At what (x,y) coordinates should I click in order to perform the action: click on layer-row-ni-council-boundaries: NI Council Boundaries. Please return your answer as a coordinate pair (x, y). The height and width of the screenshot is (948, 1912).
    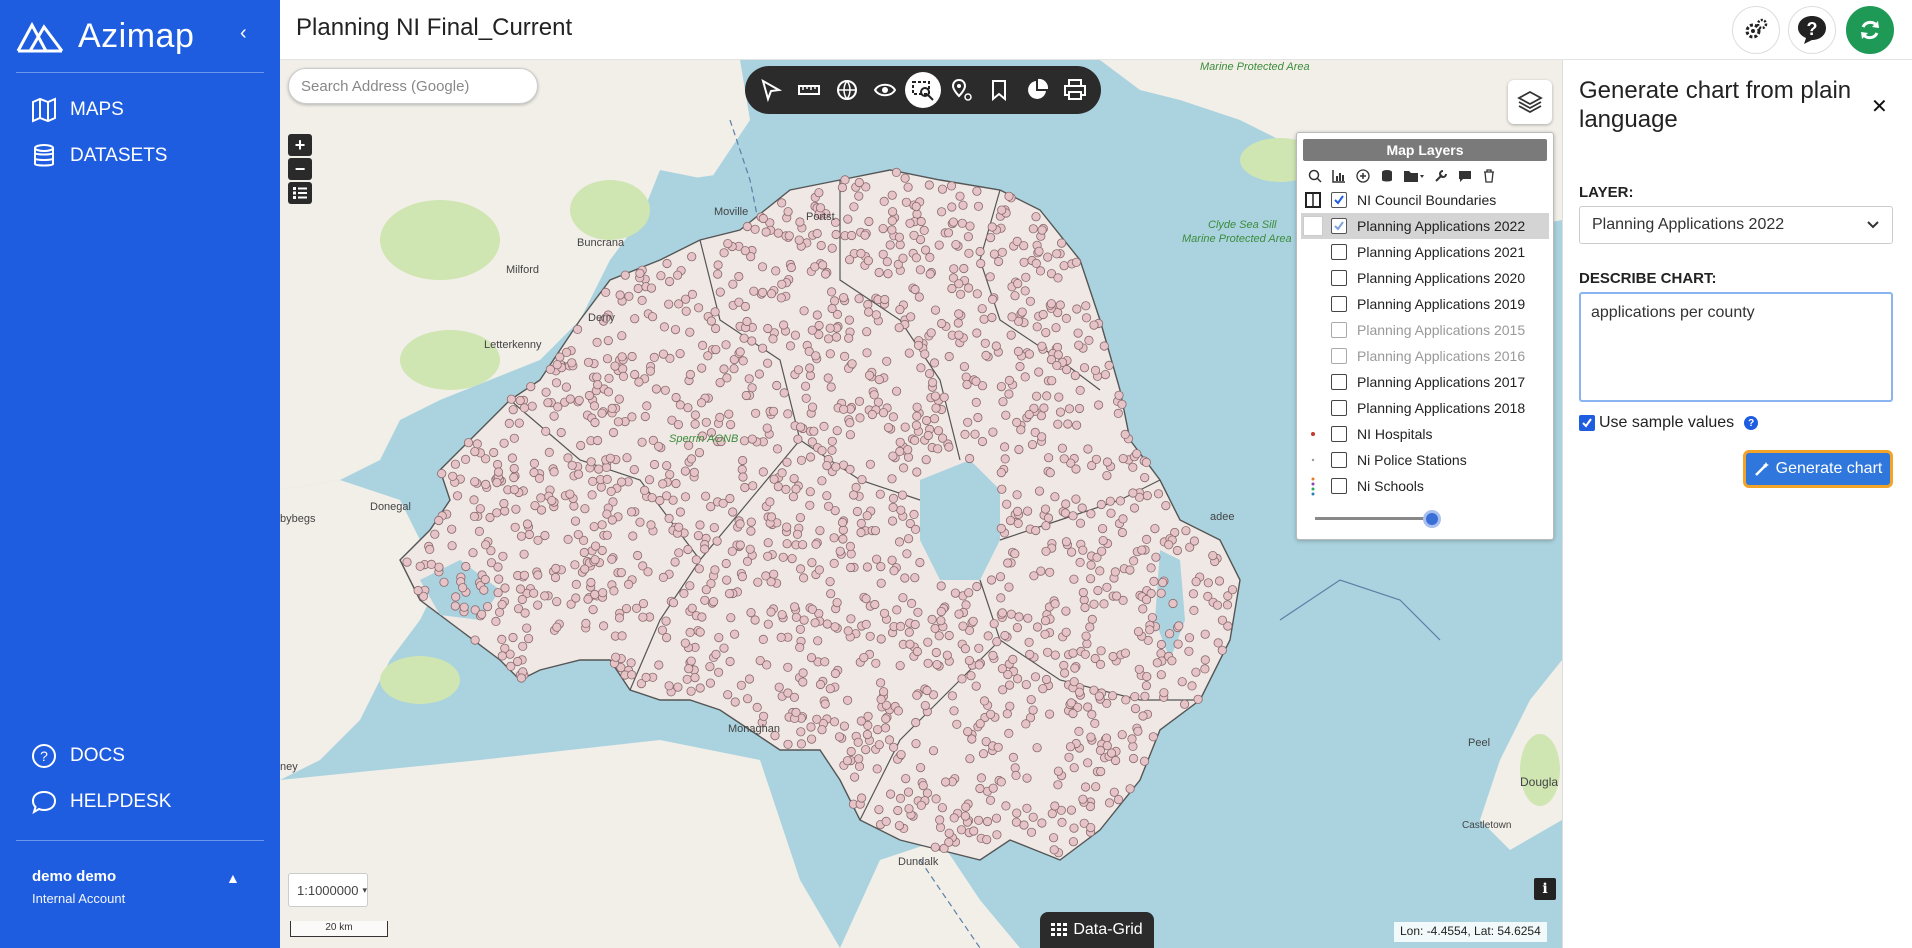
    Looking at the image, I should click on (1425, 200).